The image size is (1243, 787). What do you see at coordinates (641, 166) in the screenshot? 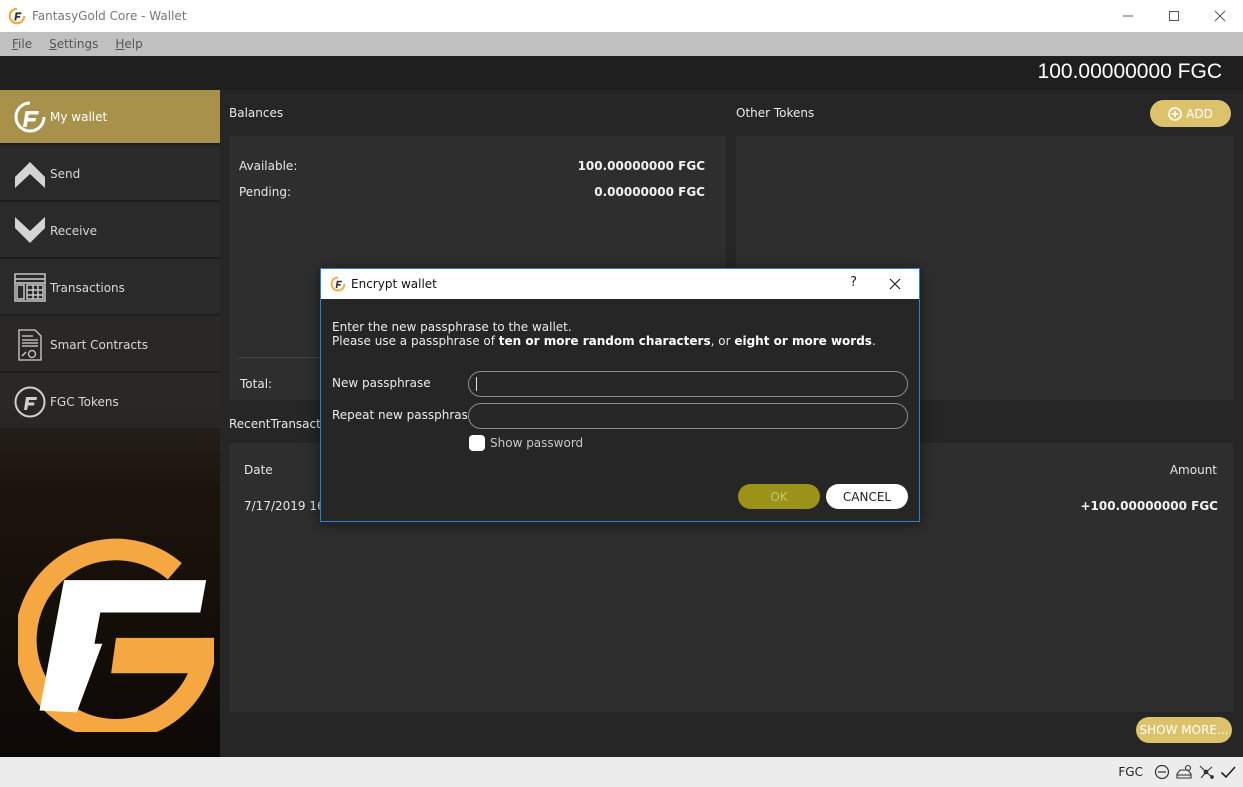
I see `available-value: 100.00000000 FGC` at bounding box center [641, 166].